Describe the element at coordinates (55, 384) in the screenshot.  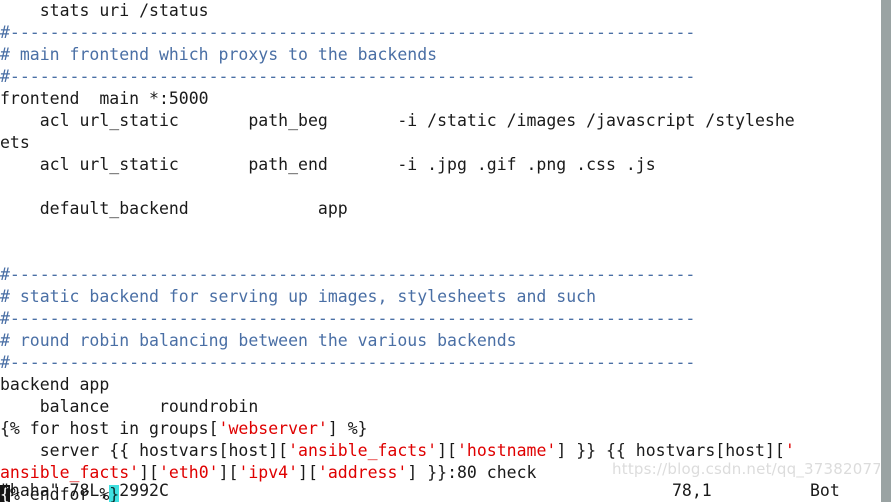
I see `code-text: backend app` at that location.